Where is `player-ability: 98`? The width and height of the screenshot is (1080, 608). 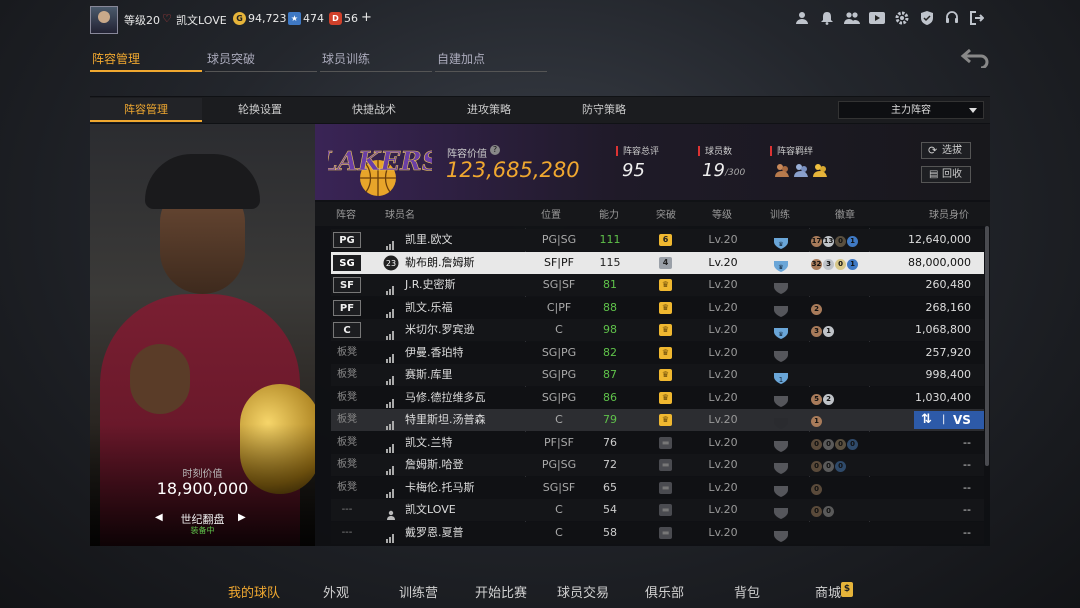 player-ability: 98 is located at coordinates (610, 329).